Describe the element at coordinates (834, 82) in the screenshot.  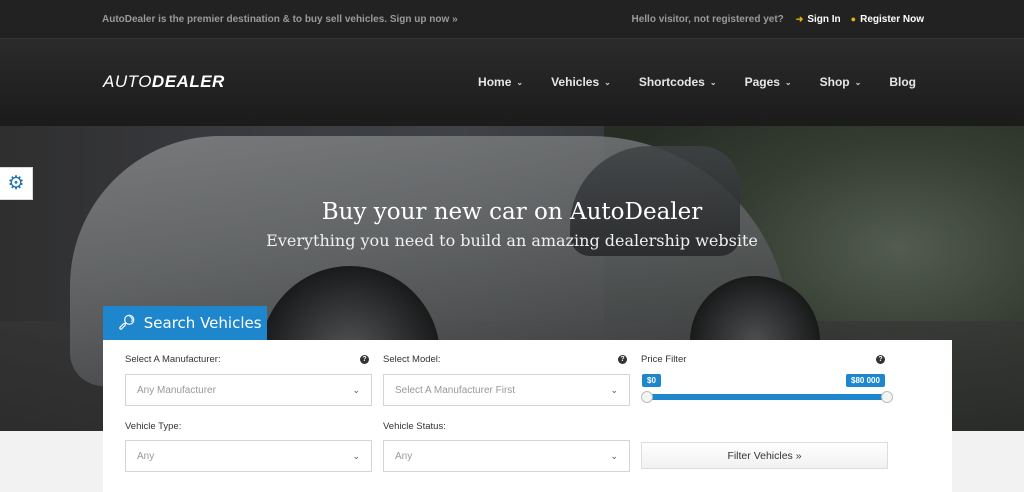
I see `nav-shop-label: Shop` at that location.